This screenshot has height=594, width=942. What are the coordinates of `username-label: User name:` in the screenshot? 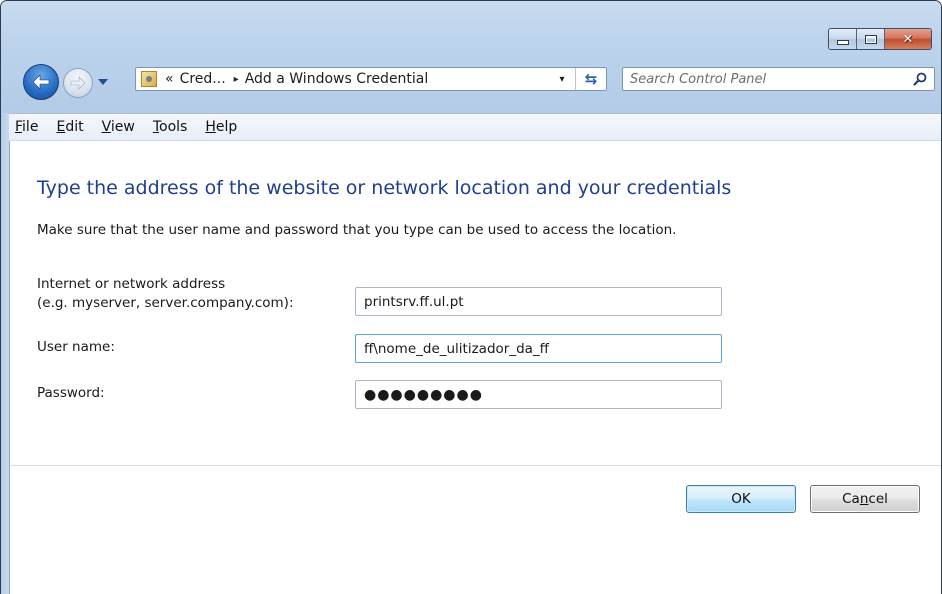 It's located at (76, 347).